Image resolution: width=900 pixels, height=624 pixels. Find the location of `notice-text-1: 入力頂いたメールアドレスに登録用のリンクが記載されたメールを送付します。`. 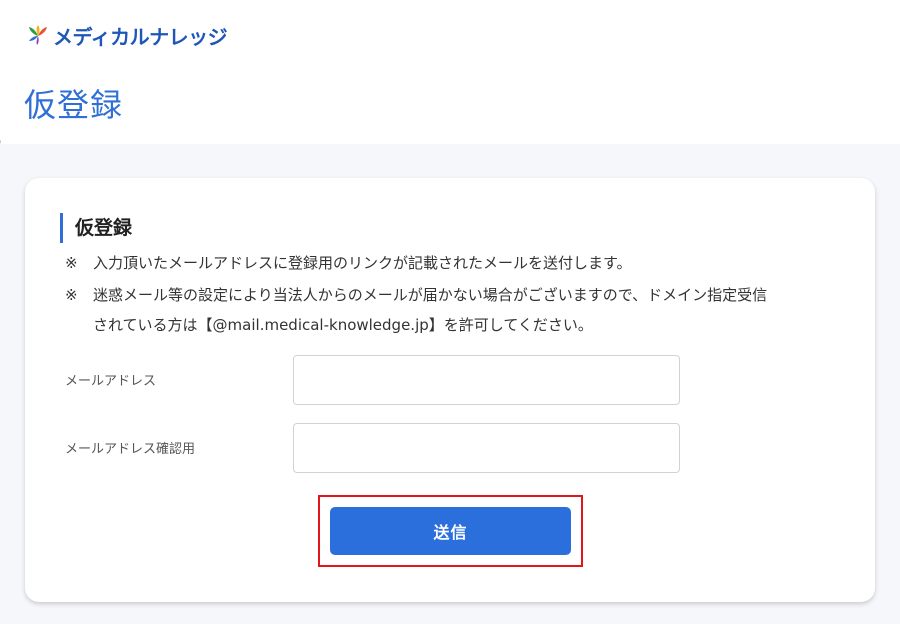

notice-text-1: 入力頂いたメールアドレスに登録用のリンクが記載されたメールを送付します。 is located at coordinates (362, 263).